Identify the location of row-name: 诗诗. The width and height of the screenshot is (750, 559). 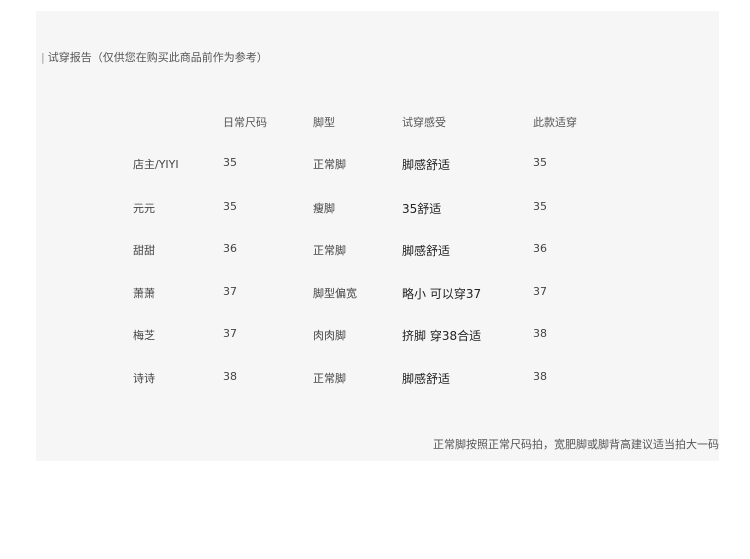
(144, 378).